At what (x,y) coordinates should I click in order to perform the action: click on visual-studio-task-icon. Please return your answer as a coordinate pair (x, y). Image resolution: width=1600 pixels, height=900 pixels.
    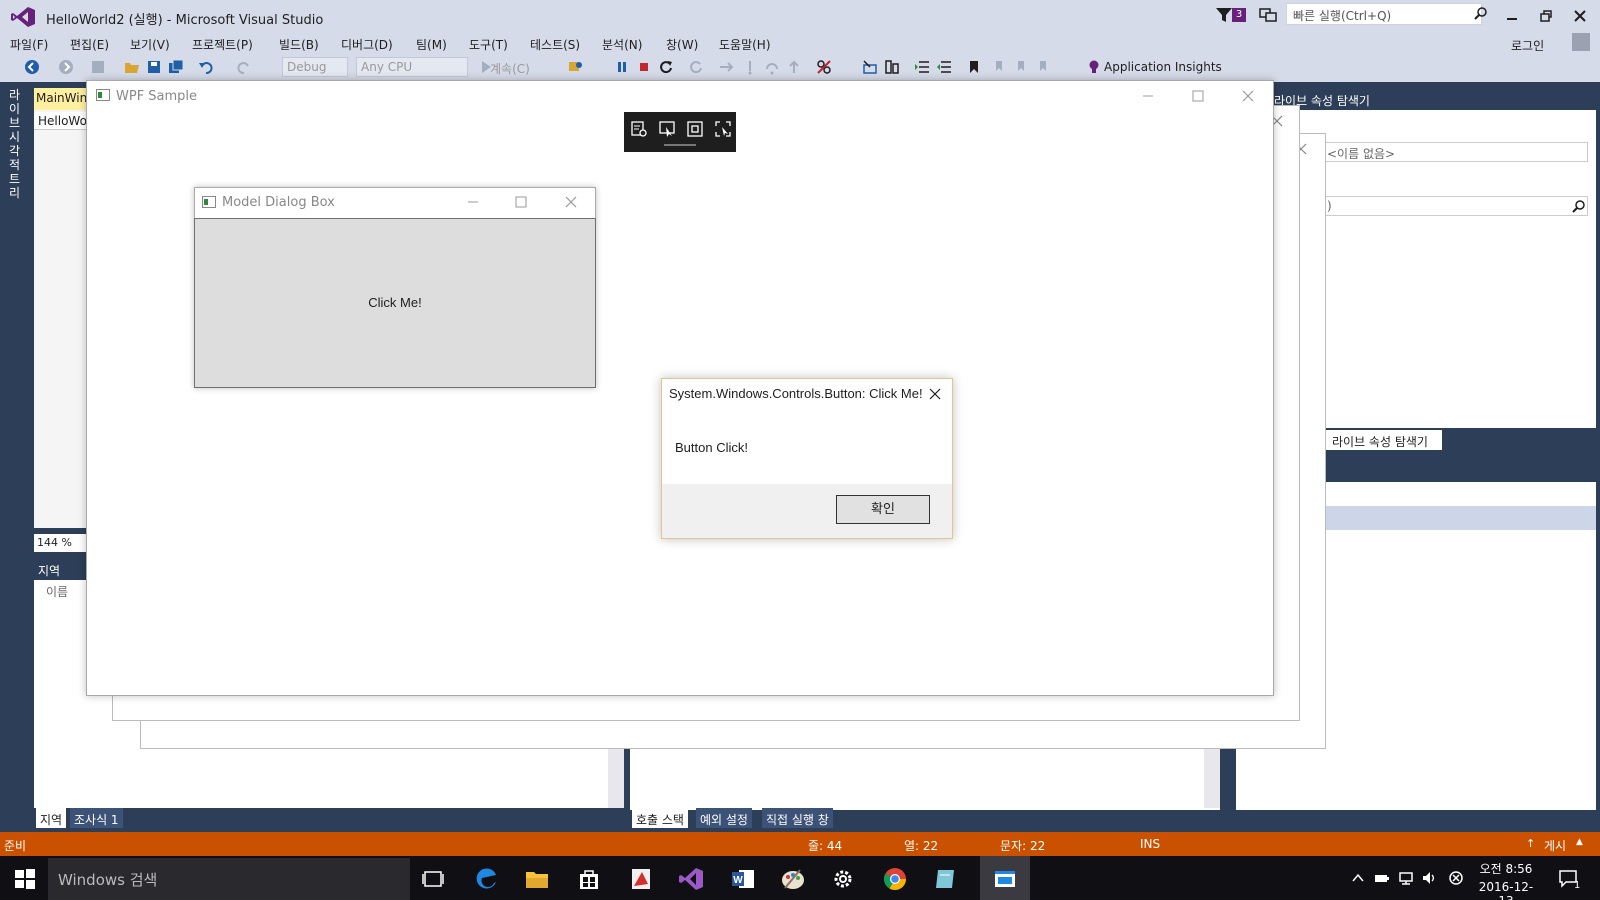
    Looking at the image, I should click on (691, 879).